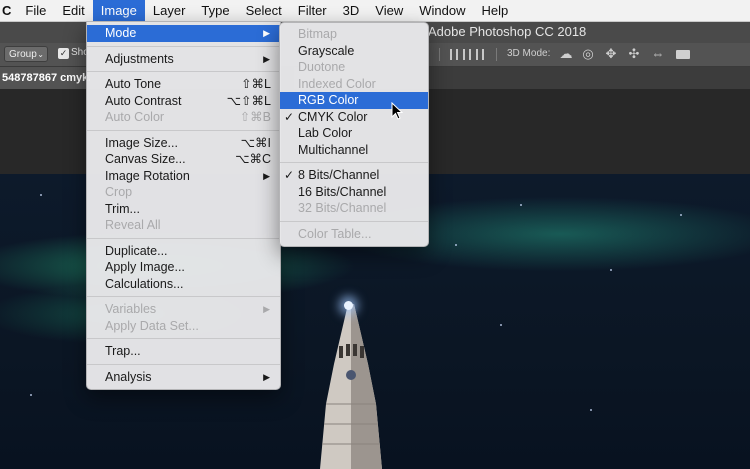 The image size is (750, 469). Describe the element at coordinates (183, 143) in the screenshot. I see `menu-item-image-size: Image Size... ⌥⌘I` at that location.